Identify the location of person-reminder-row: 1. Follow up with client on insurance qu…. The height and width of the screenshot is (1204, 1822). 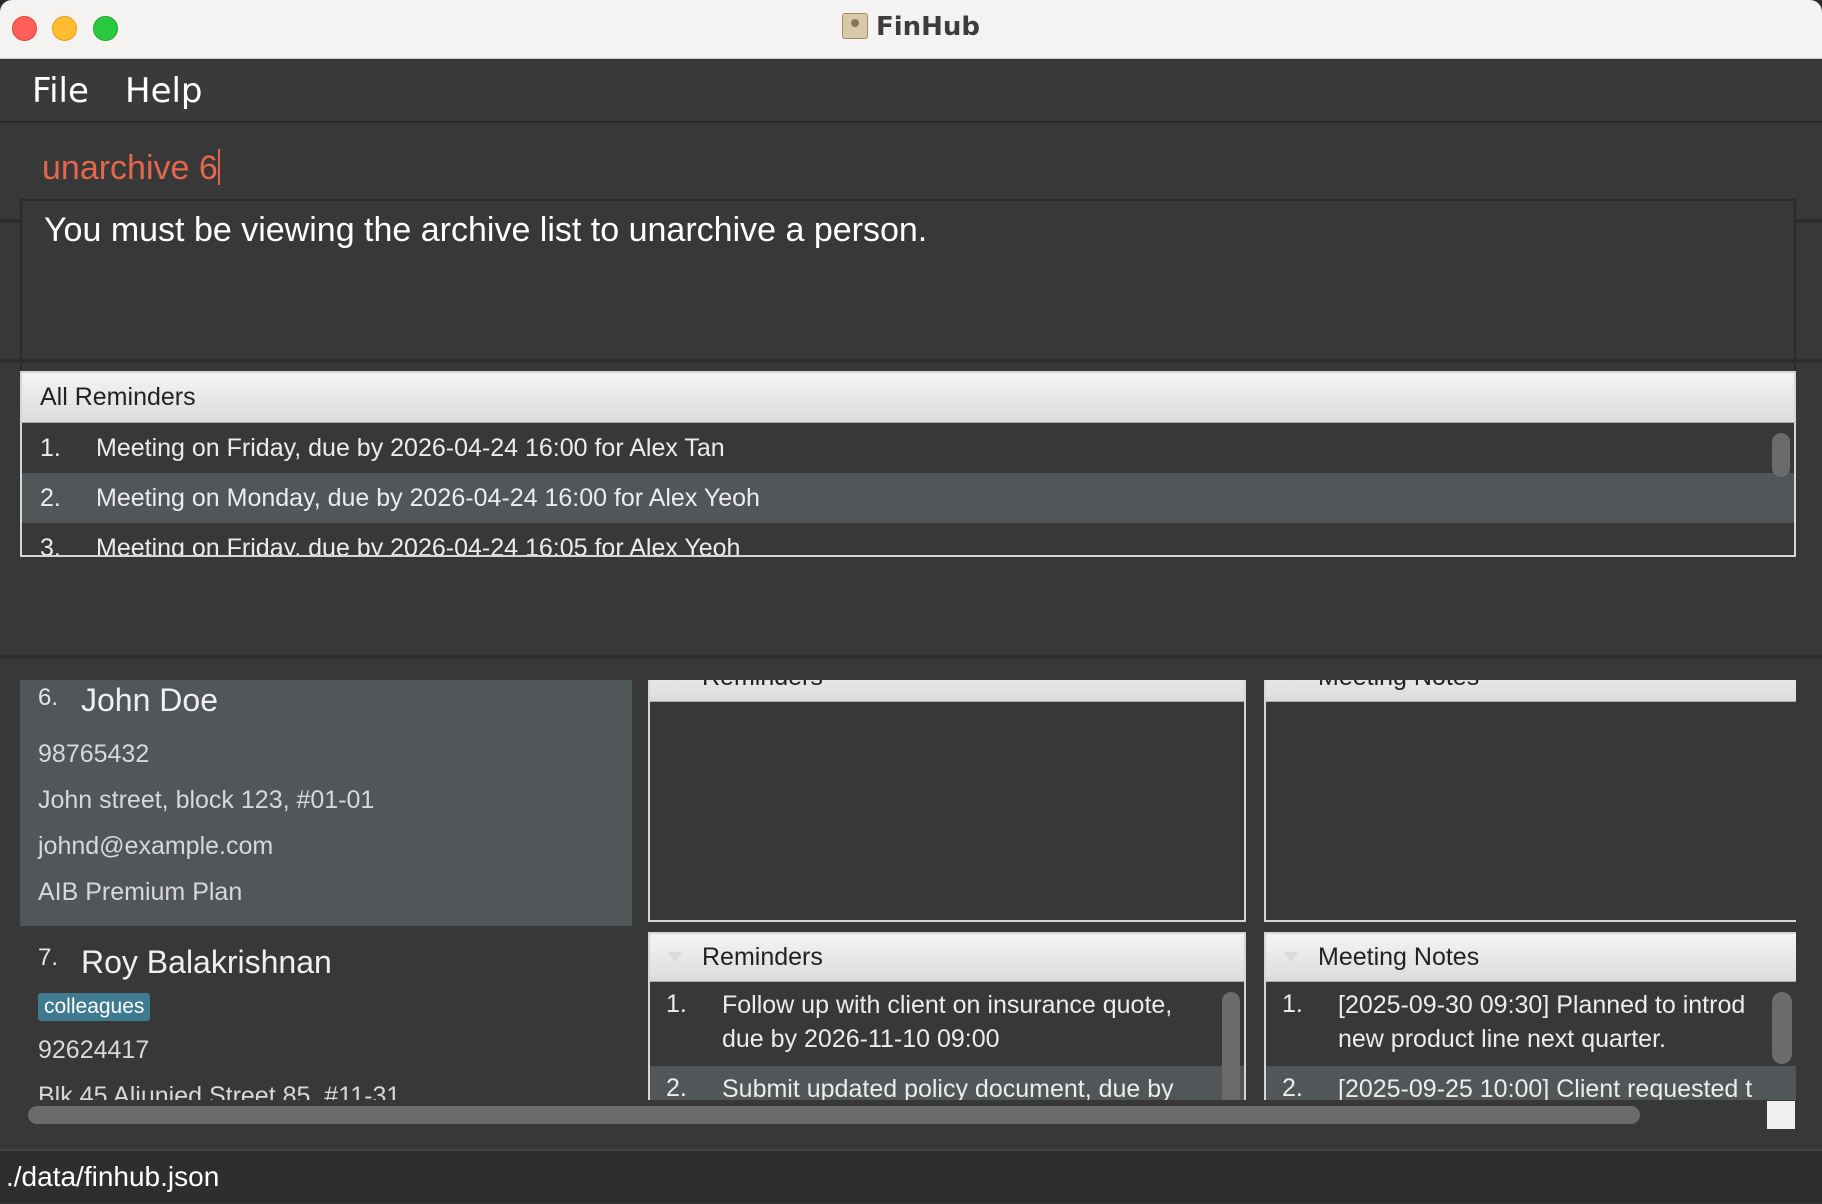
(947, 1024).